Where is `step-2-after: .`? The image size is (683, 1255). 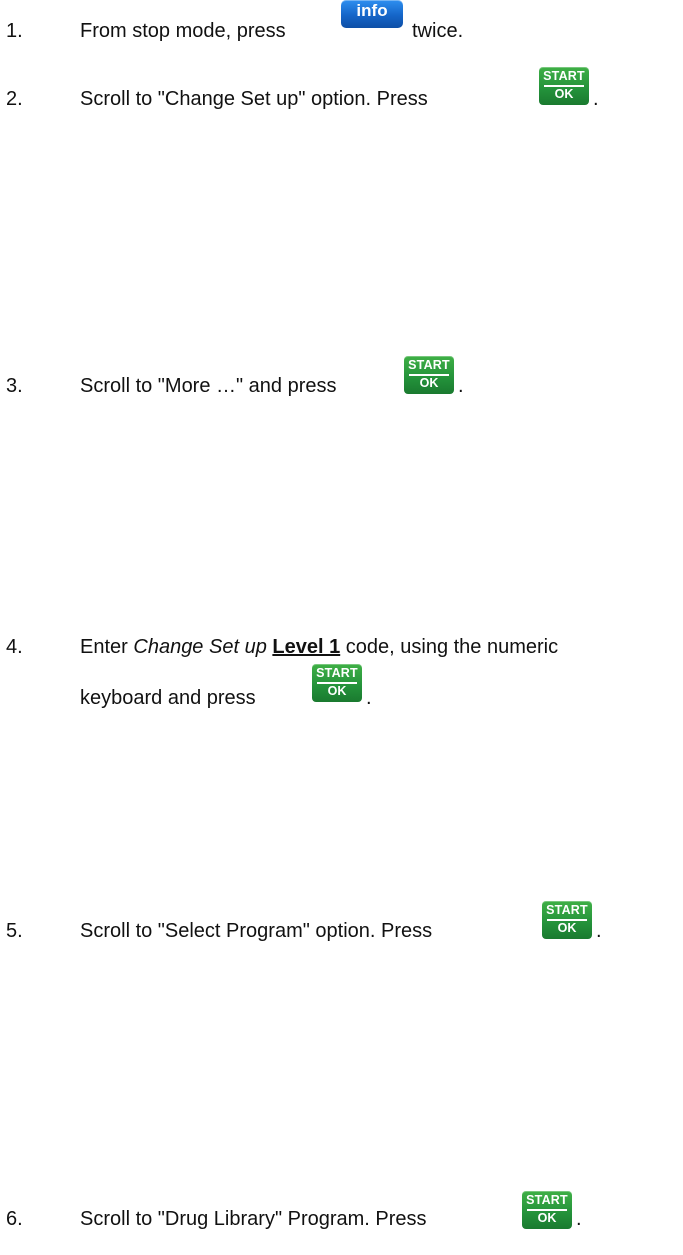 step-2-after: . is located at coordinates (596, 99).